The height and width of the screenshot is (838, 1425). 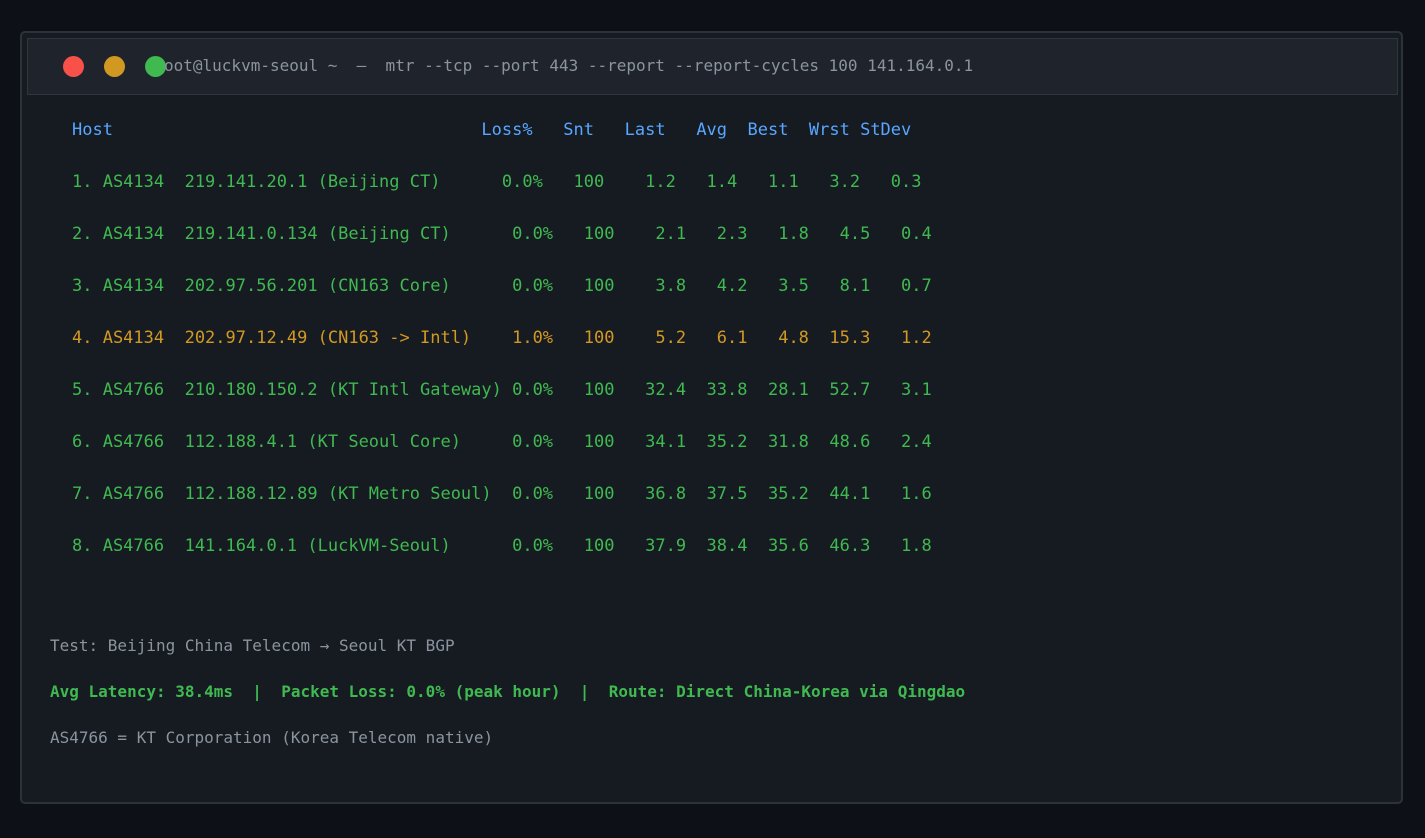 I want to click on report-header: Host Loss% Snt Last Avg Best Wrst StDev, so click(x=492, y=130).